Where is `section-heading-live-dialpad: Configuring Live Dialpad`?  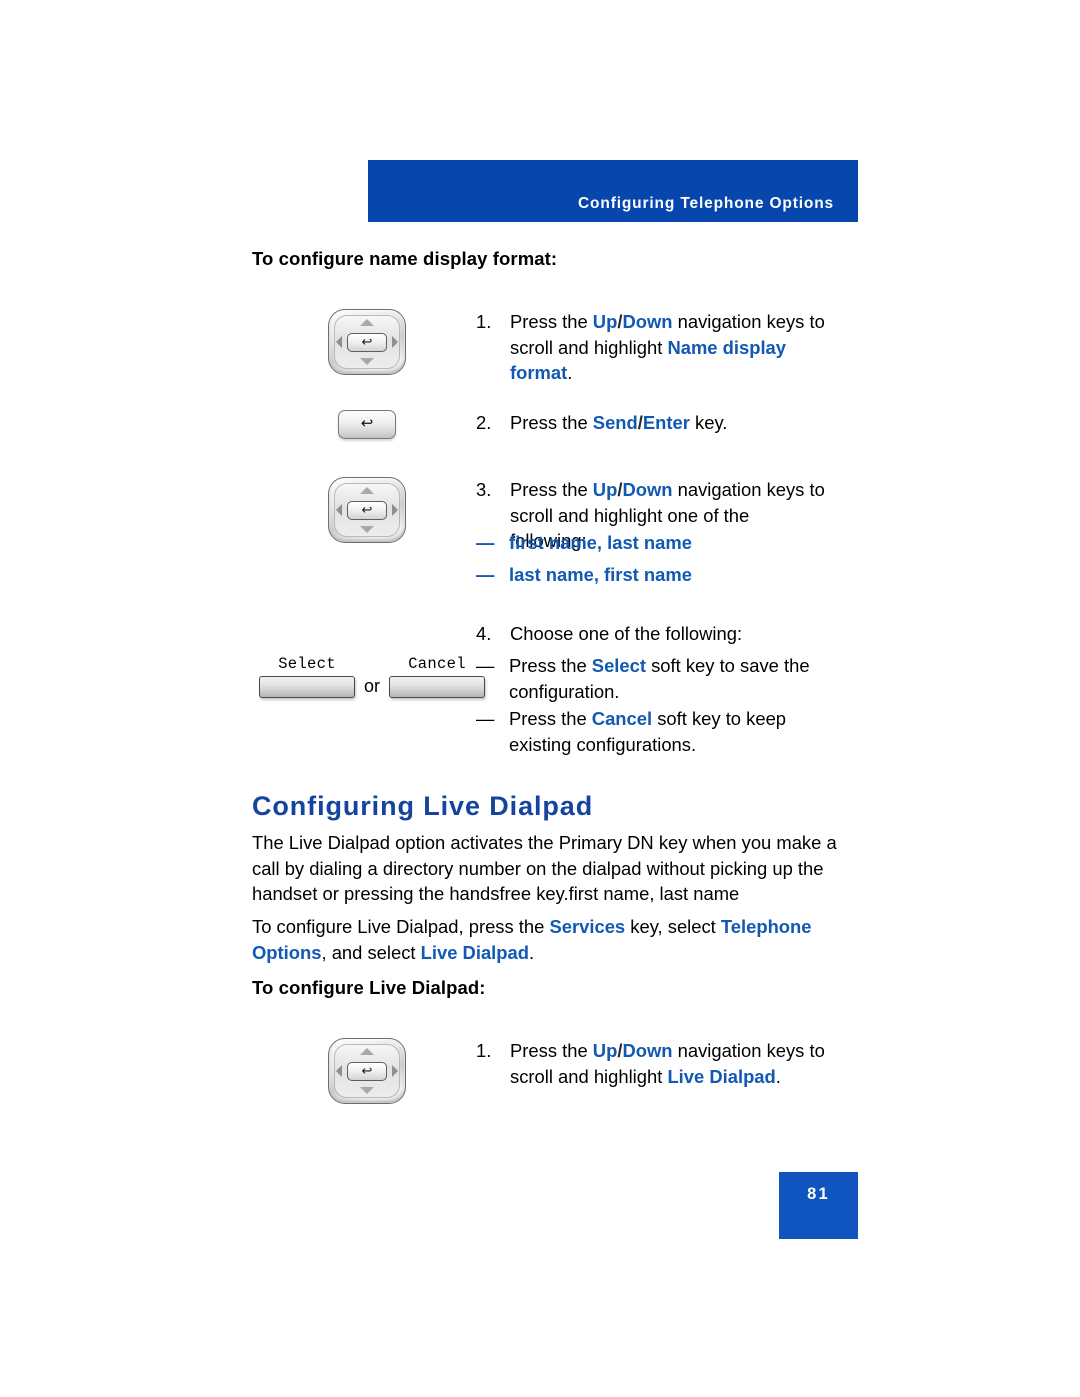
section-heading-live-dialpad: Configuring Live Dialpad is located at coordinates (423, 806).